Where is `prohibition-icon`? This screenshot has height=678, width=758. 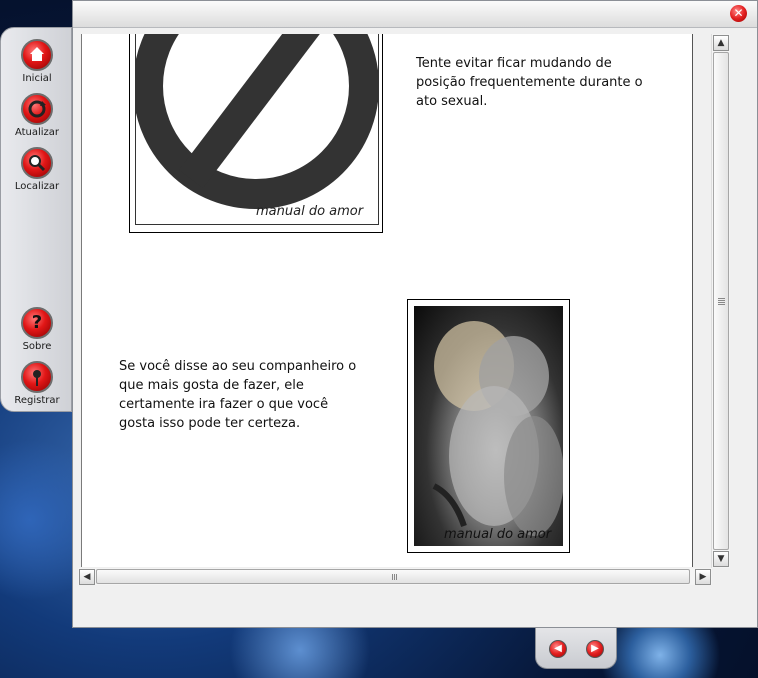
prohibition-icon is located at coordinates (257, 121).